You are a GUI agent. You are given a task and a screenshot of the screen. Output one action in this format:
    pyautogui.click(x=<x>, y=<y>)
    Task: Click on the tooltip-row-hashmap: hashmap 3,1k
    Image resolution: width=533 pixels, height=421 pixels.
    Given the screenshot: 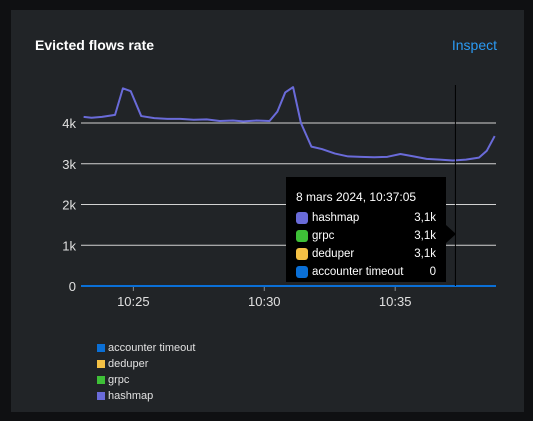 What is the action you would take?
    pyautogui.click(x=366, y=218)
    